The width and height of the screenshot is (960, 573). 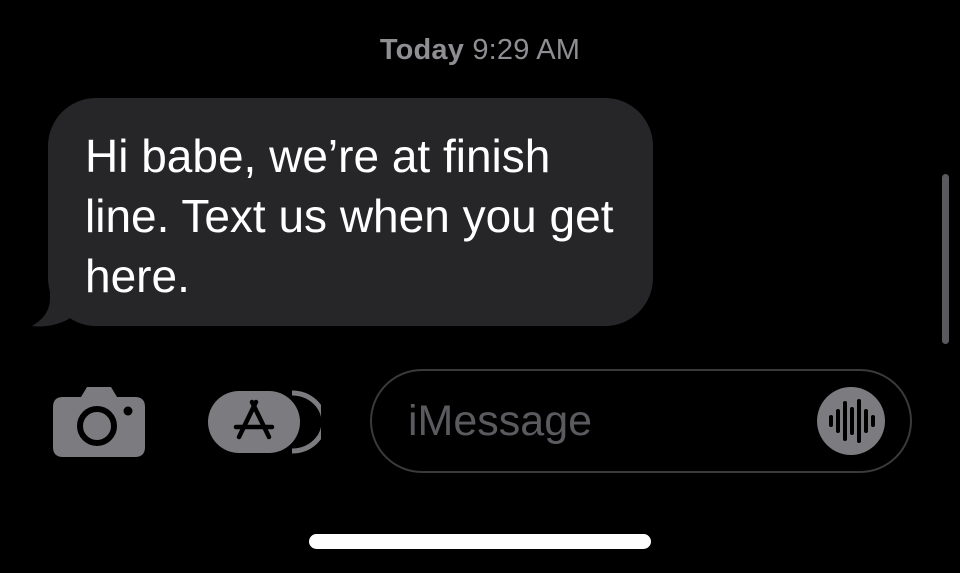 What do you see at coordinates (480, 541) in the screenshot?
I see `home-indicator` at bounding box center [480, 541].